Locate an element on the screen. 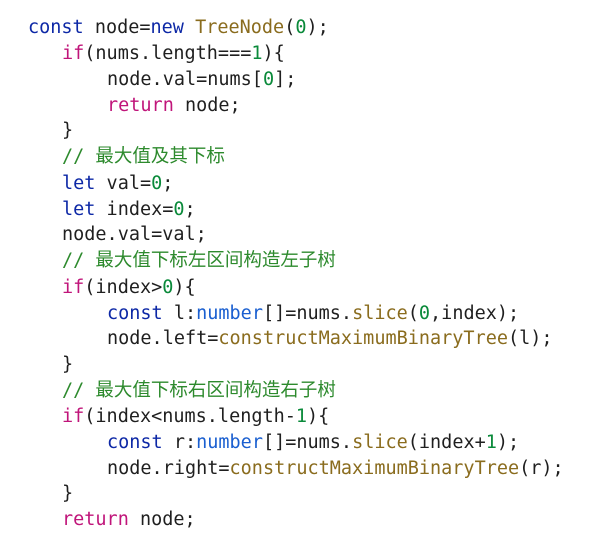 This screenshot has height=548, width=592. code-token: val= is located at coordinates (123, 183).